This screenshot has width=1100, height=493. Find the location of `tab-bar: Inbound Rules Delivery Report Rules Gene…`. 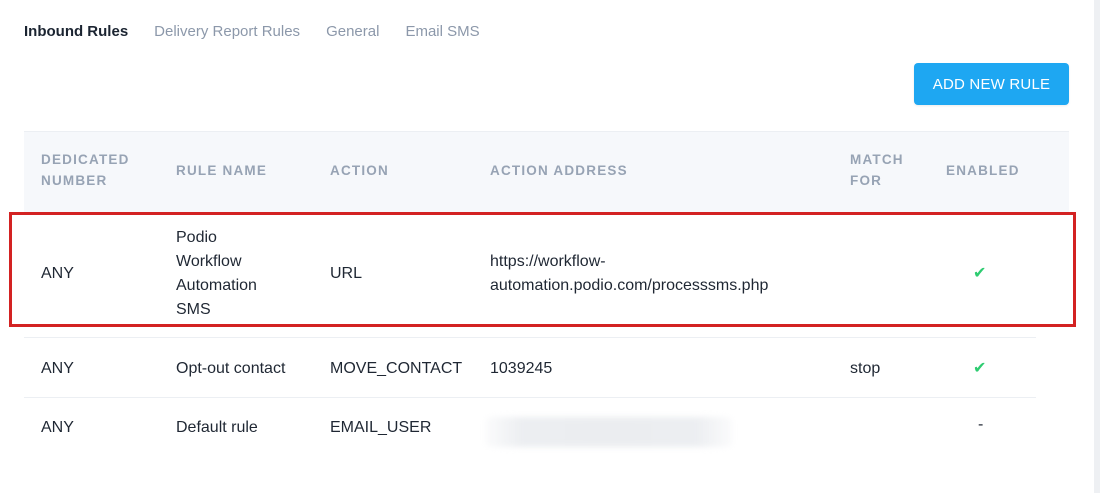

tab-bar: Inbound Rules Delivery Report Rules Gene… is located at coordinates (252, 31).